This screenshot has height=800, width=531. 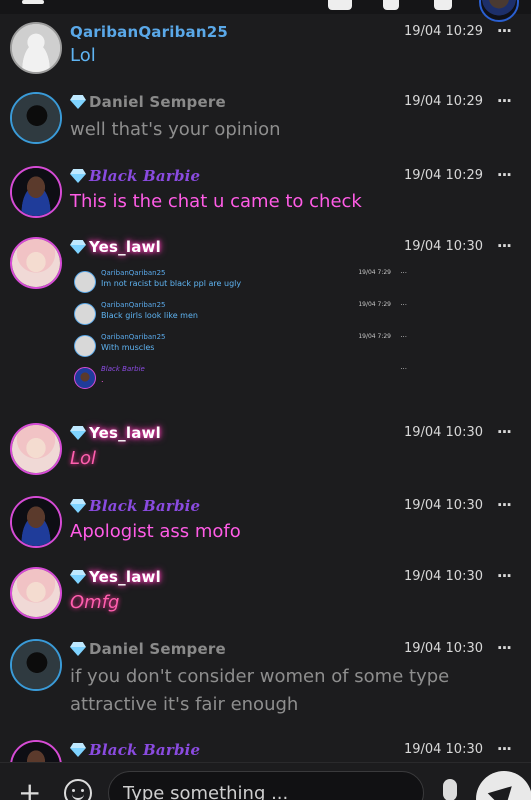 What do you see at coordinates (29, 789) in the screenshot?
I see `plus-icon: +` at bounding box center [29, 789].